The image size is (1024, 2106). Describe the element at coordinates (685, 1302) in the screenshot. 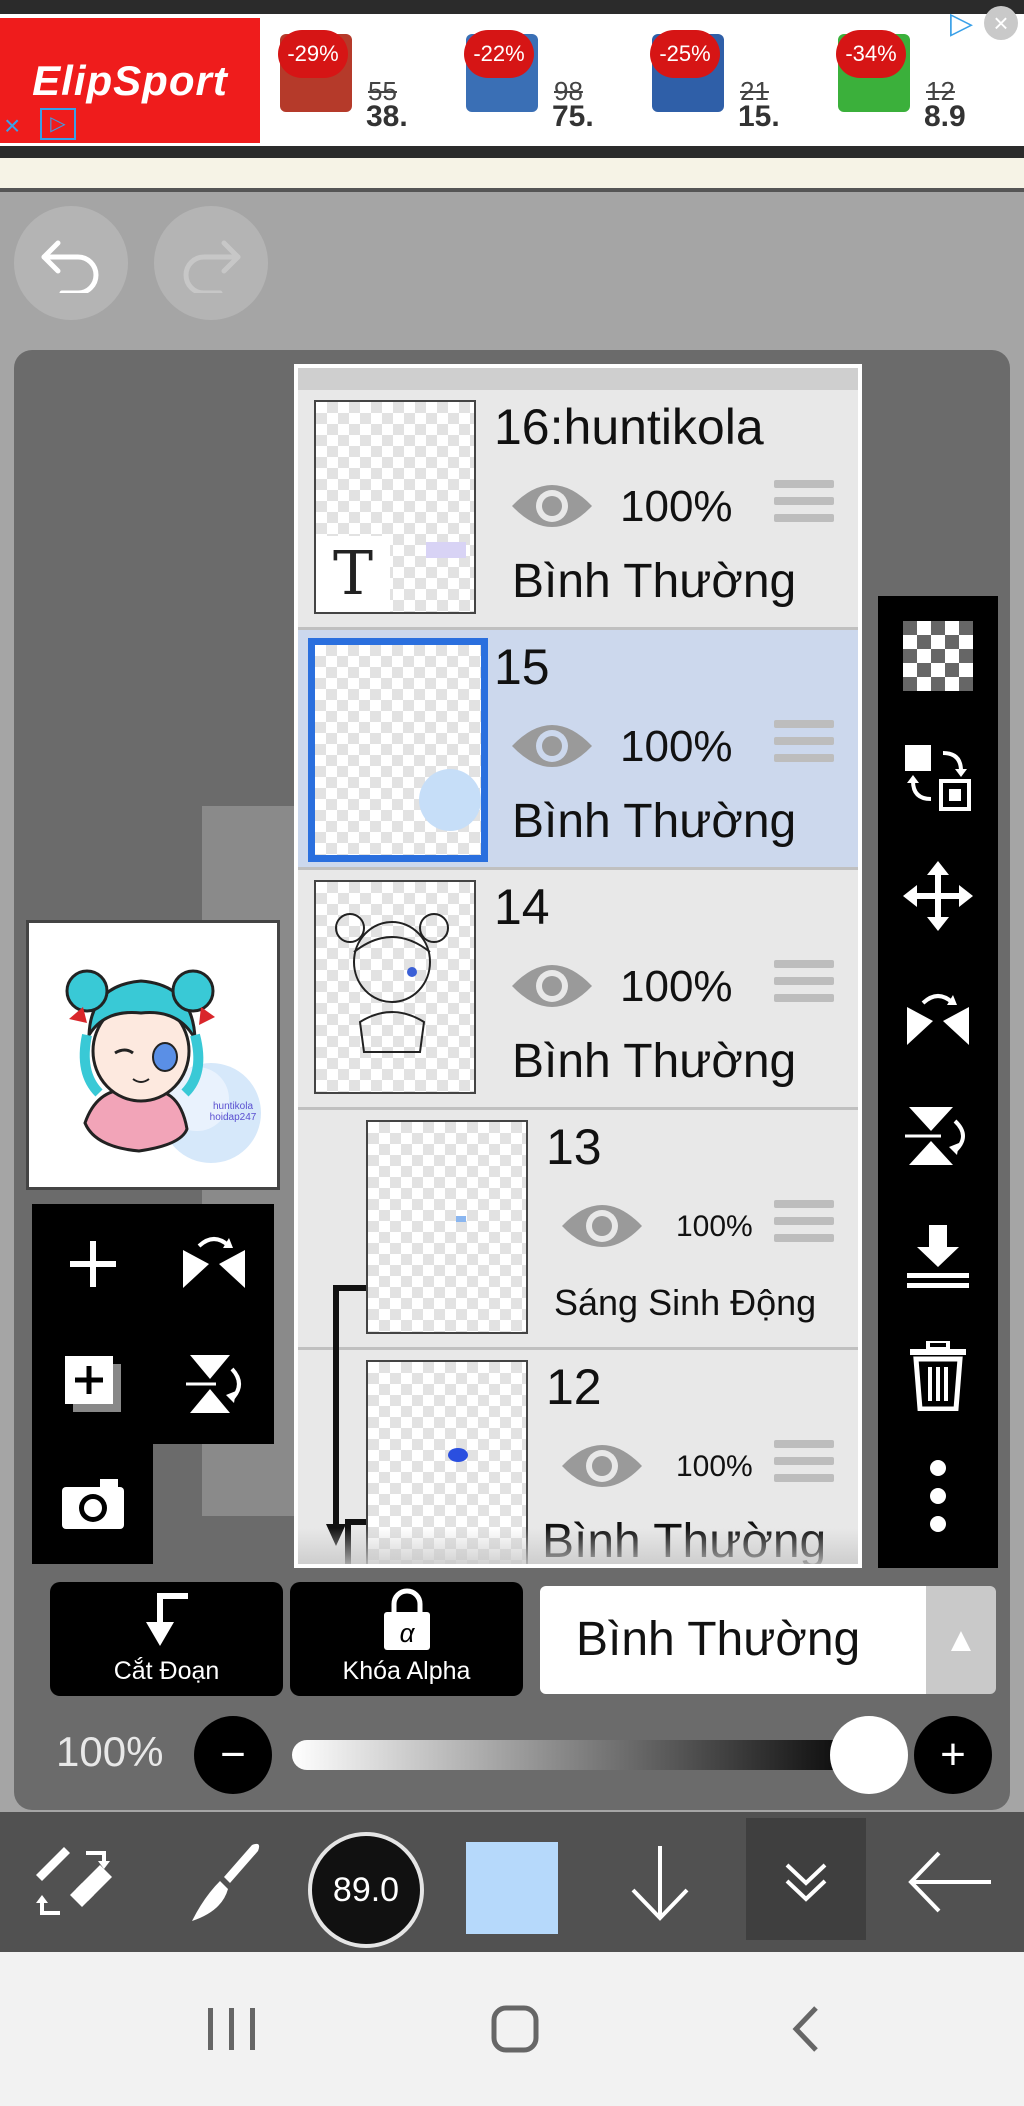

I see `layer-blend-mode: Sáng Sinh Động` at that location.